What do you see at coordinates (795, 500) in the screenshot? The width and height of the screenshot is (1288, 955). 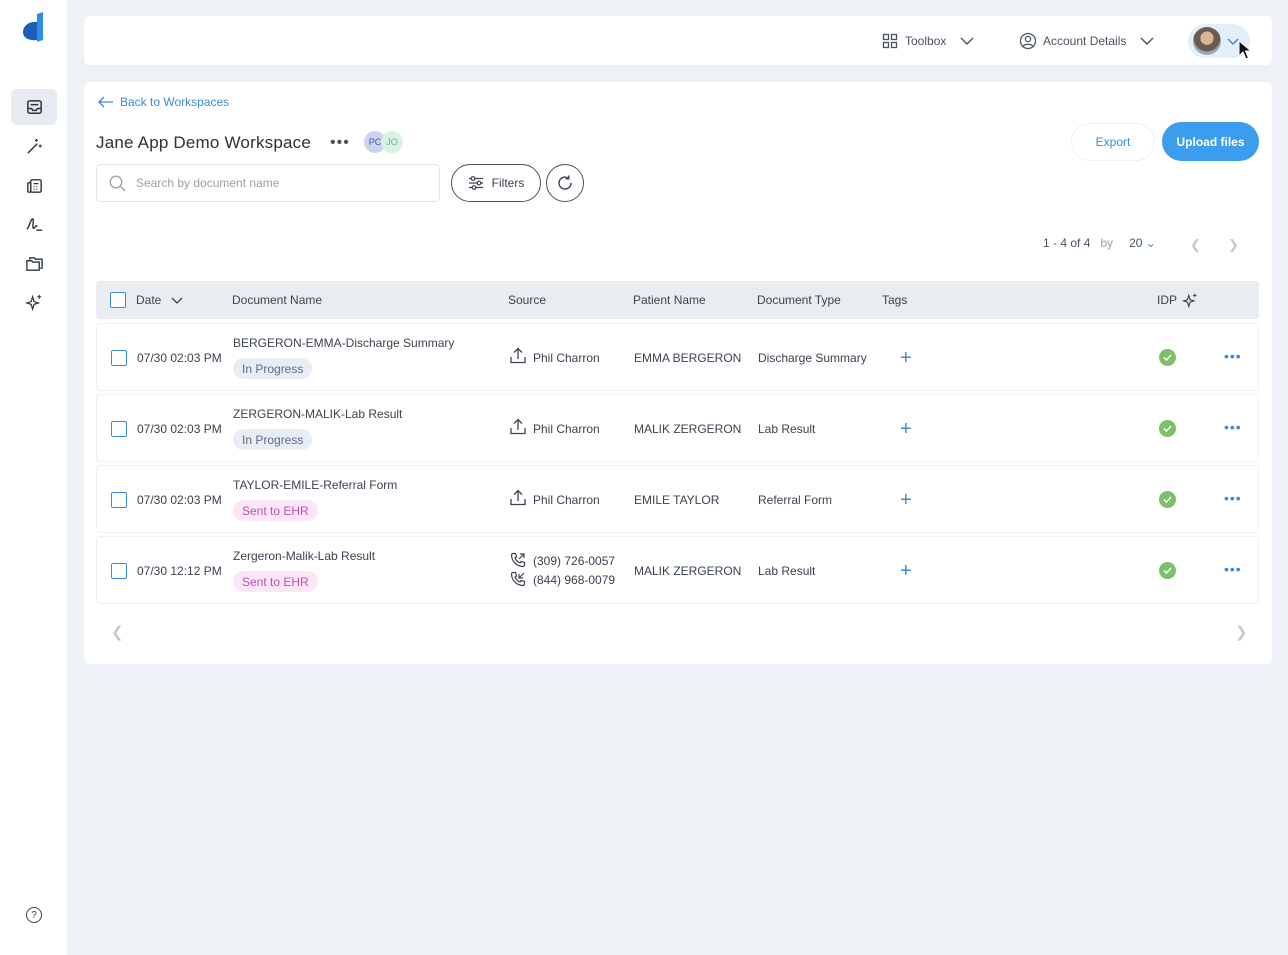 I see `document-type: Referral Form` at bounding box center [795, 500].